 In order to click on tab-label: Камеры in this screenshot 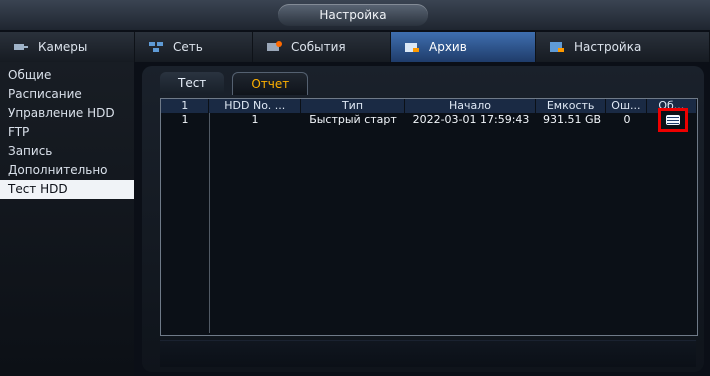, I will do `click(63, 47)`.